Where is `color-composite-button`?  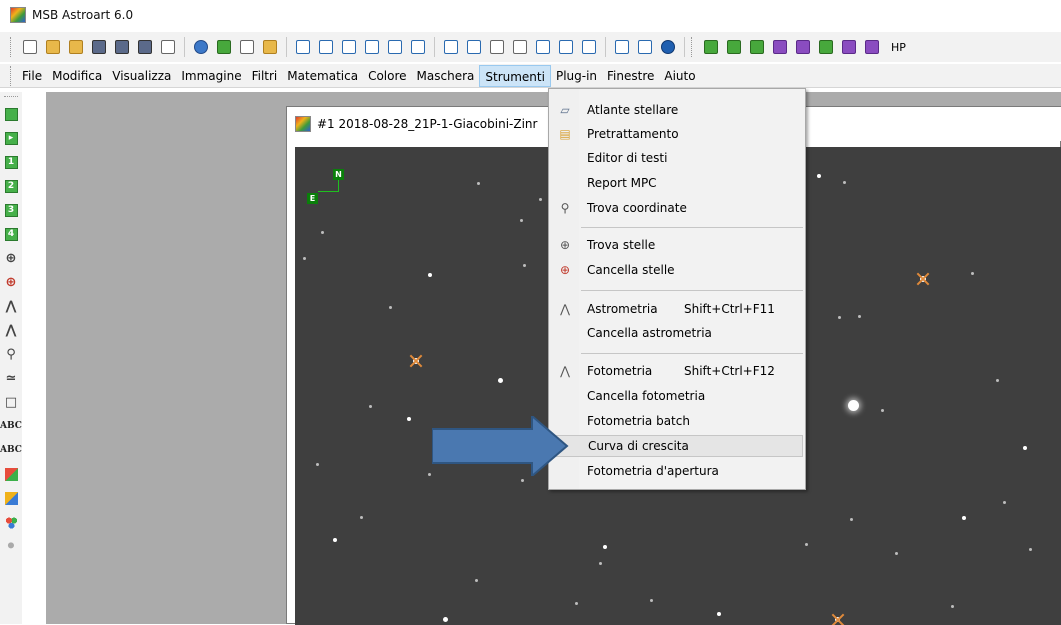
color-composite-button is located at coordinates (11, 474).